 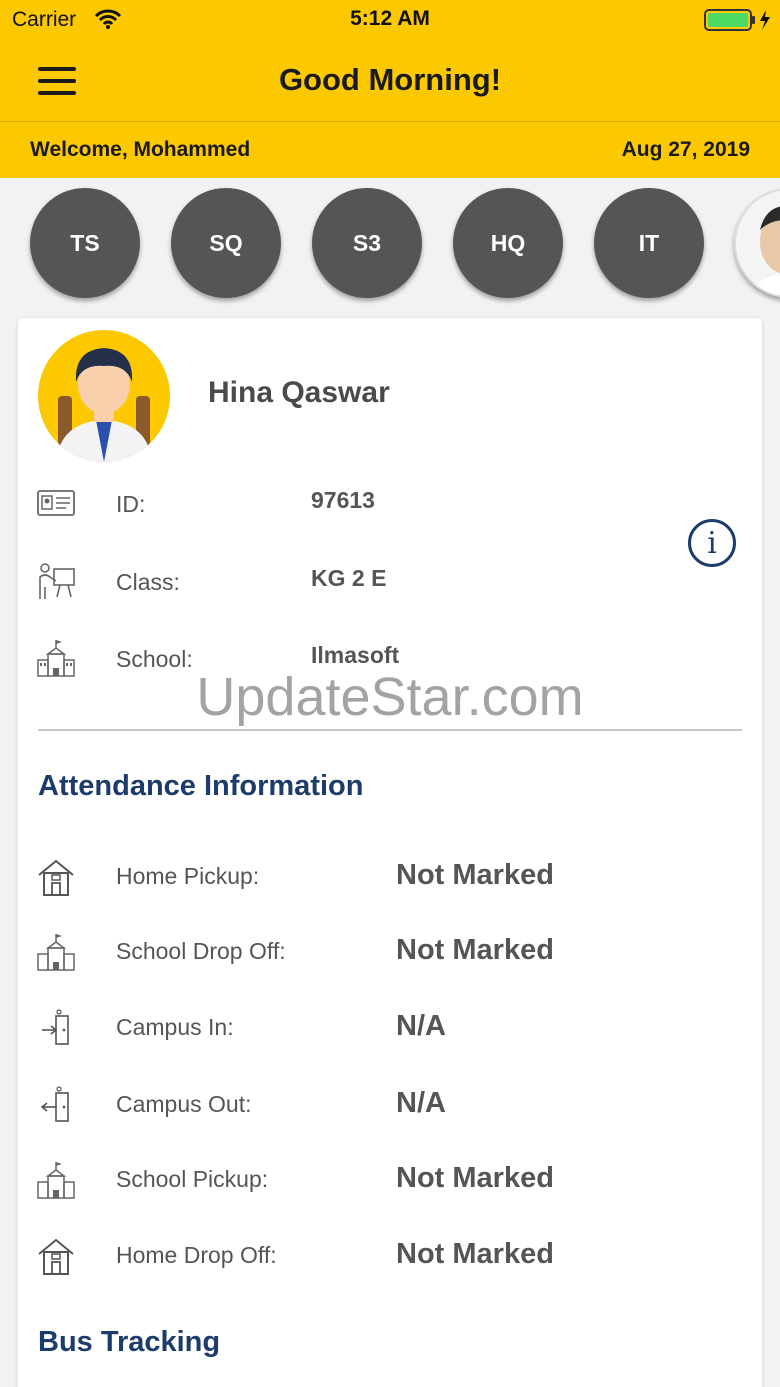 I want to click on attendance-label: Campus In:, so click(x=175, y=1027).